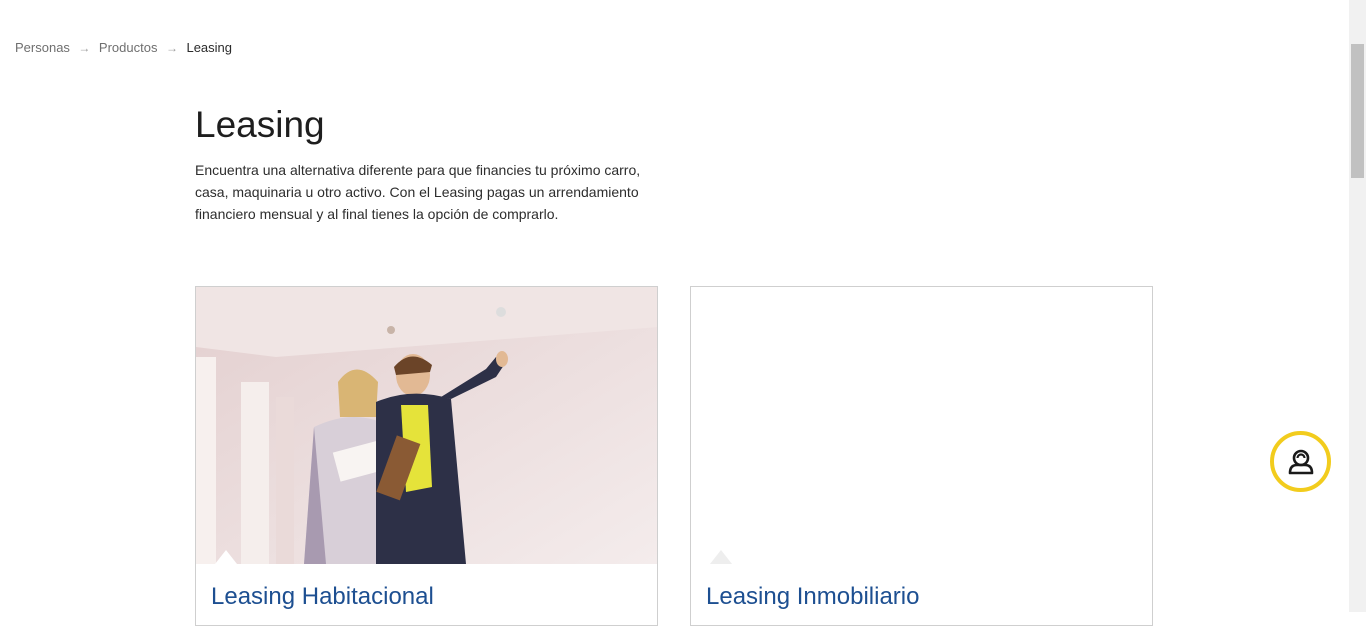  Describe the element at coordinates (322, 597) in the screenshot. I see `card-title: Leasing Habitacional` at that location.